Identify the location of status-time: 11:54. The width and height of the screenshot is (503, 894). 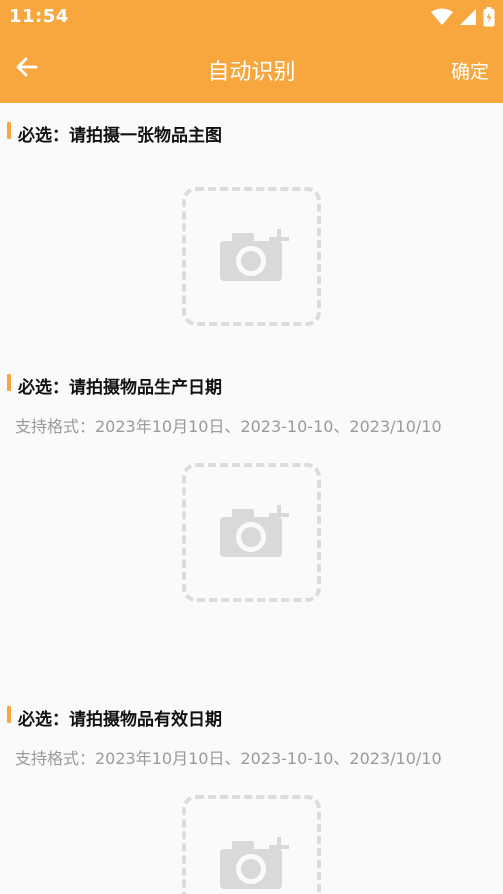
(39, 16).